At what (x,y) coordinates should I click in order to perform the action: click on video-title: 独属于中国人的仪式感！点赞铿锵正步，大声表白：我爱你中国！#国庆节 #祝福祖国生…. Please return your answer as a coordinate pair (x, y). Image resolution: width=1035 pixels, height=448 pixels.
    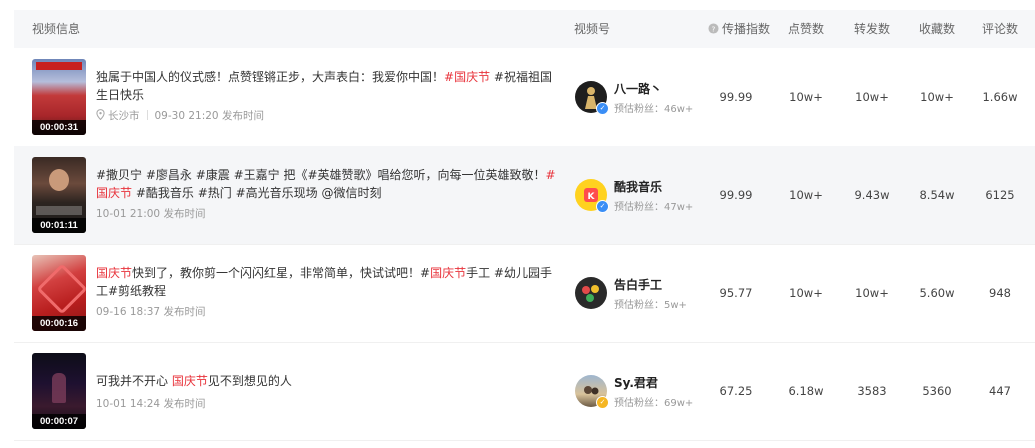
    Looking at the image, I should click on (326, 86).